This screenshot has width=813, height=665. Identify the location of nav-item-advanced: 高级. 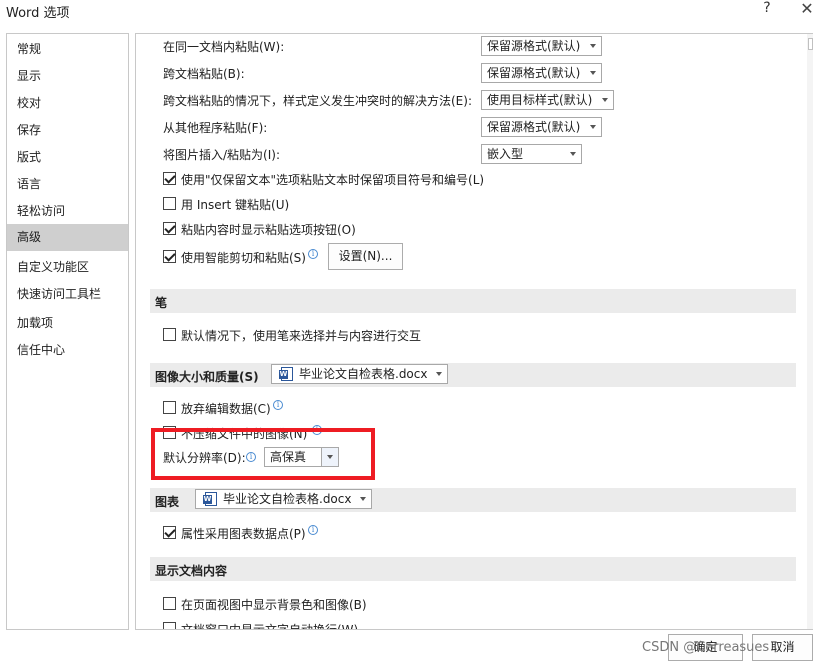
(67, 237).